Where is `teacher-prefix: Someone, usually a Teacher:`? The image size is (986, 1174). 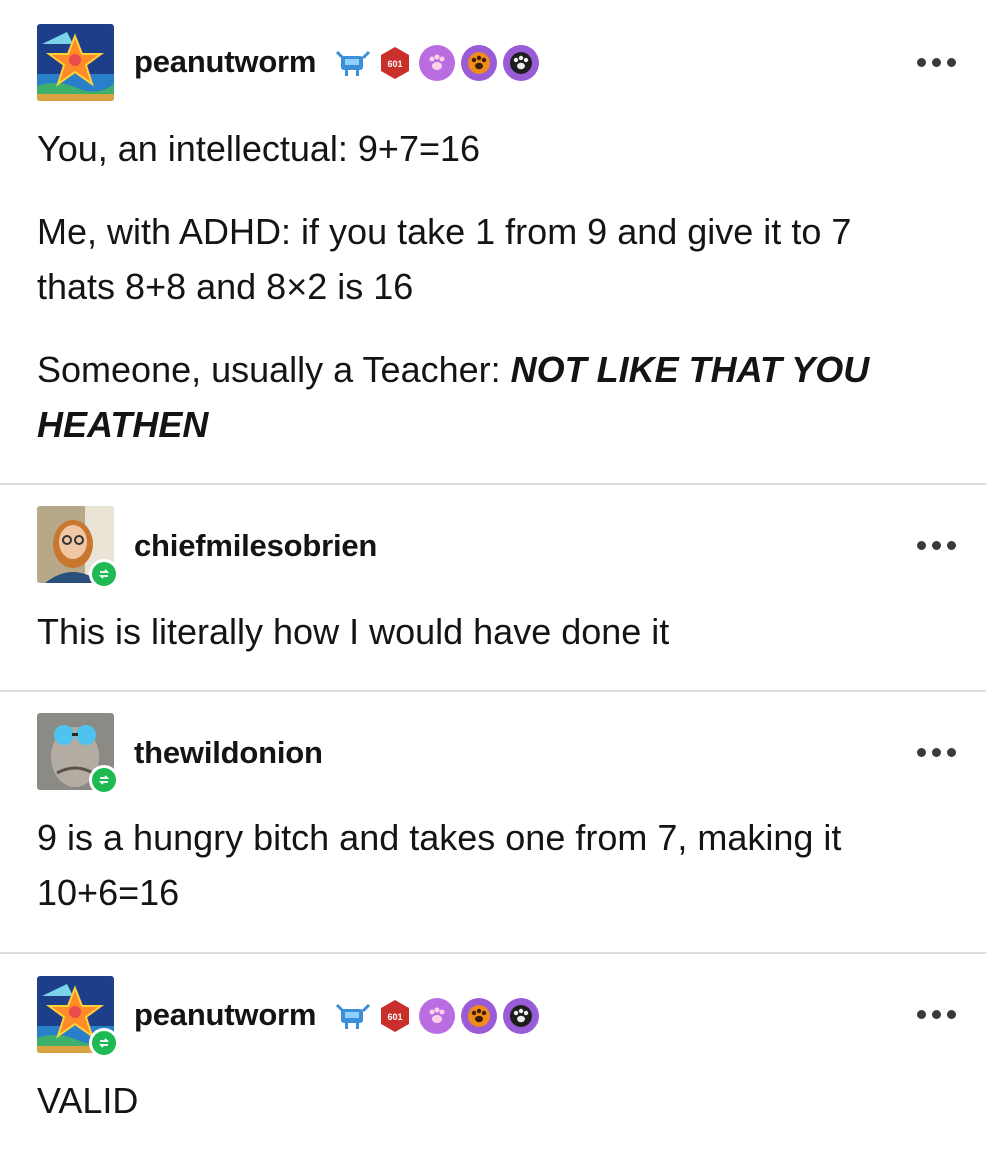 teacher-prefix: Someone, usually a Teacher: is located at coordinates (274, 369).